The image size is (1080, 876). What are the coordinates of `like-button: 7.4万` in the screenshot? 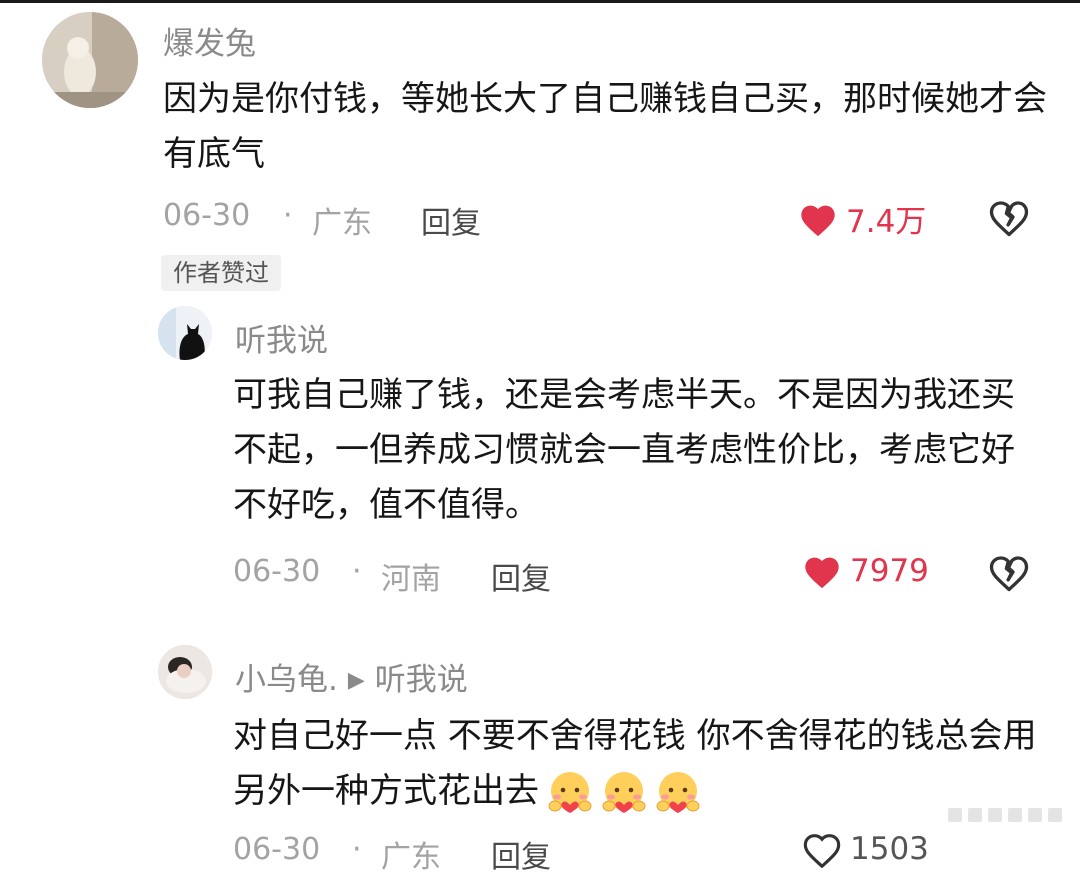 It's located at (862, 218).